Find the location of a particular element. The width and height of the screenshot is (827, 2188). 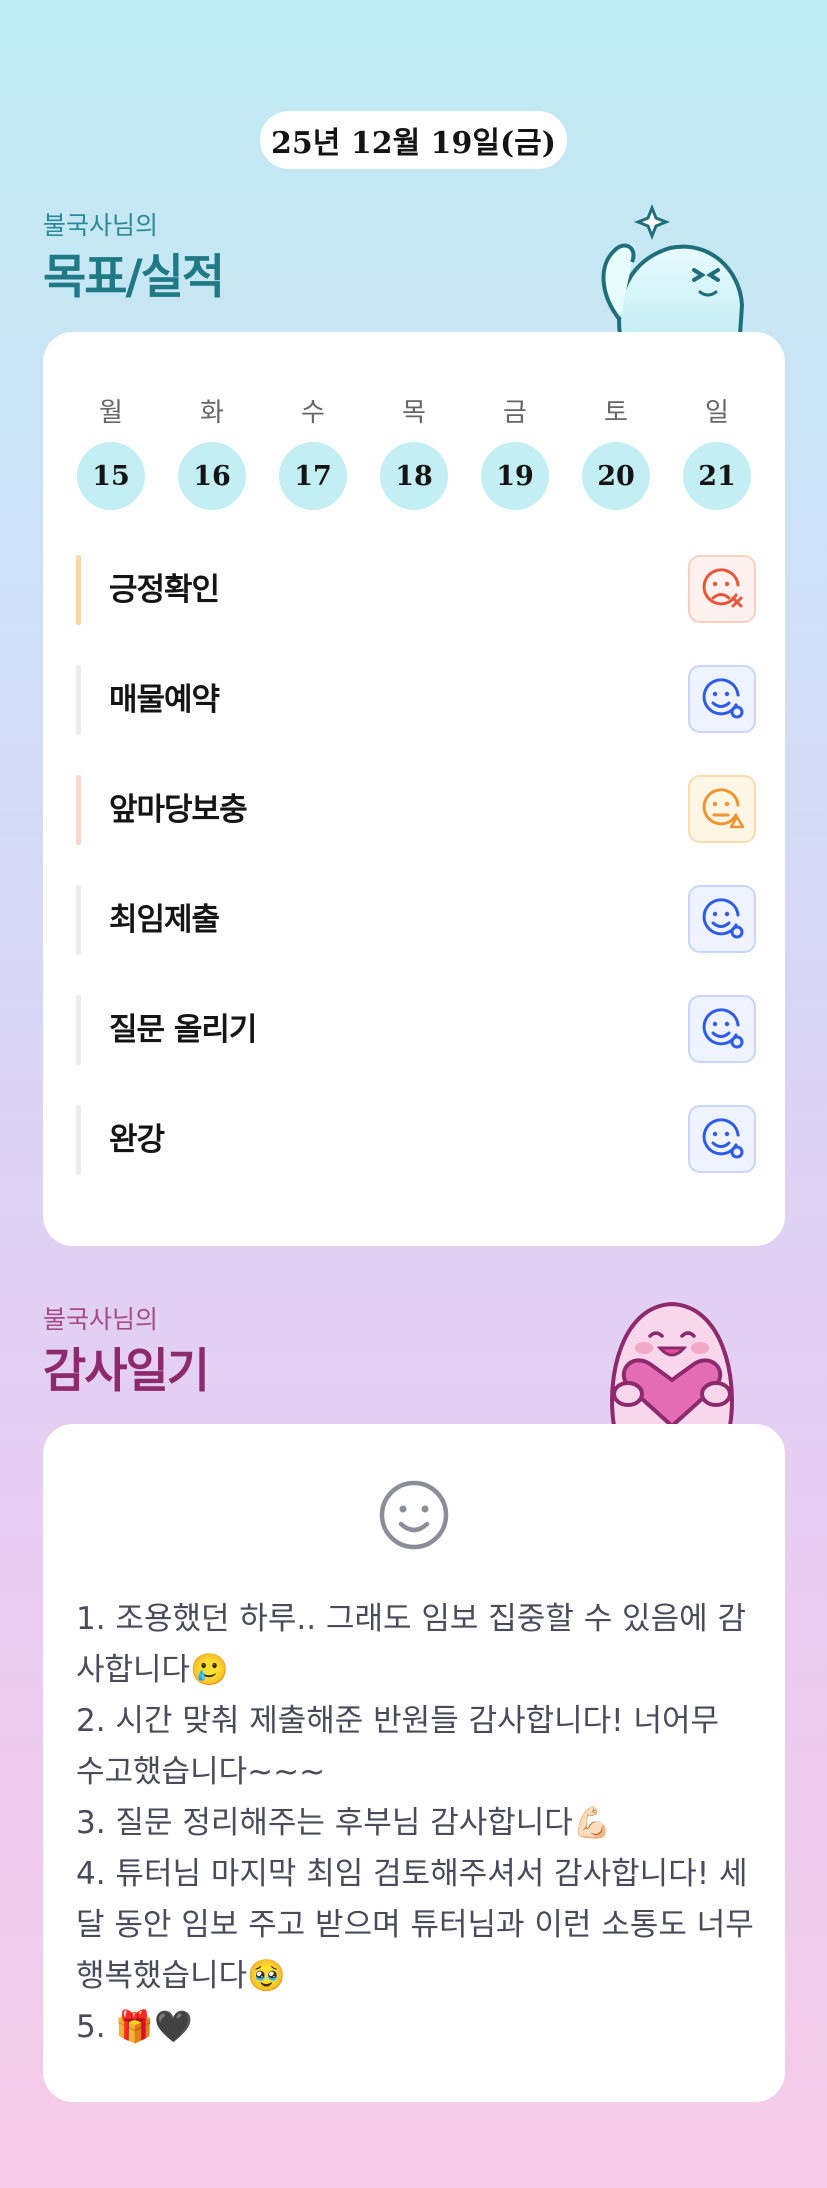

day-circle-19: 19 is located at coordinates (515, 476).